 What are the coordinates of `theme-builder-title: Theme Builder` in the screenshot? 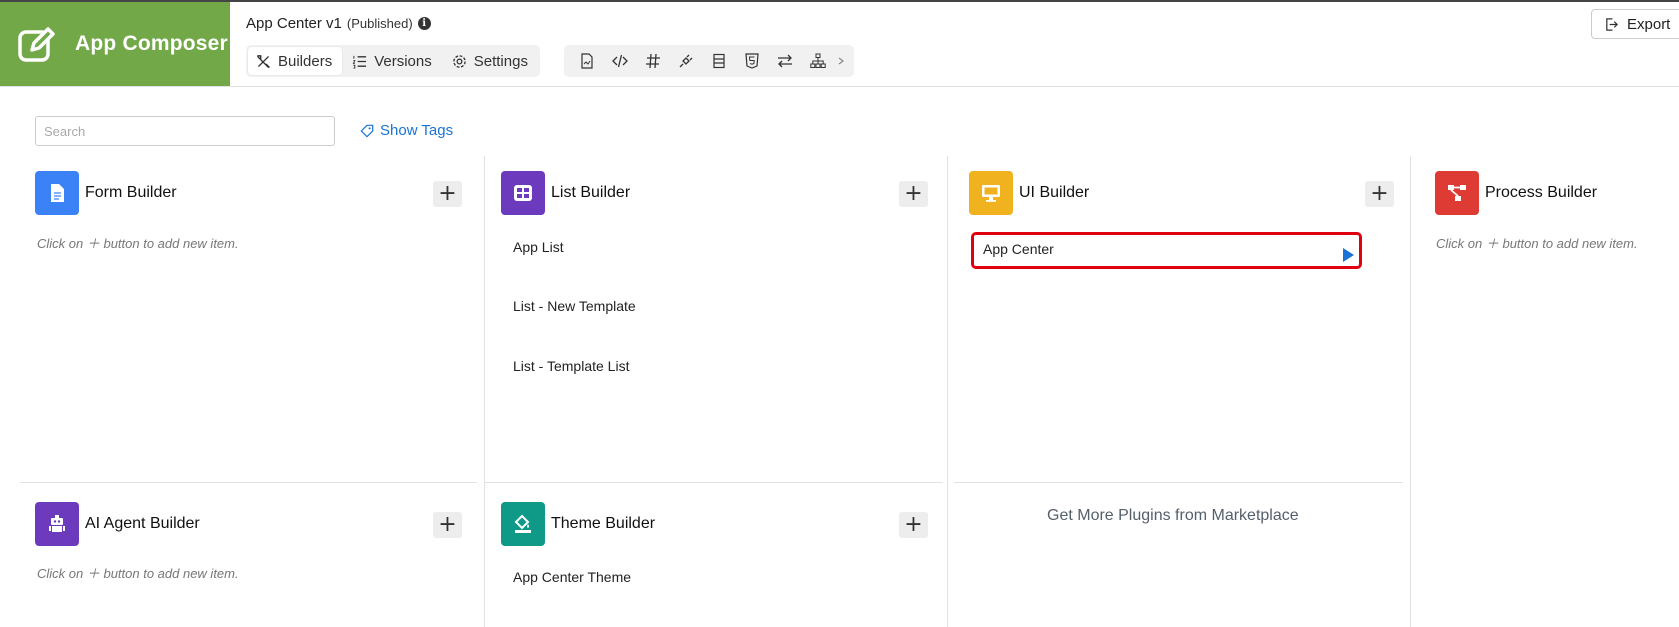 It's located at (603, 523).